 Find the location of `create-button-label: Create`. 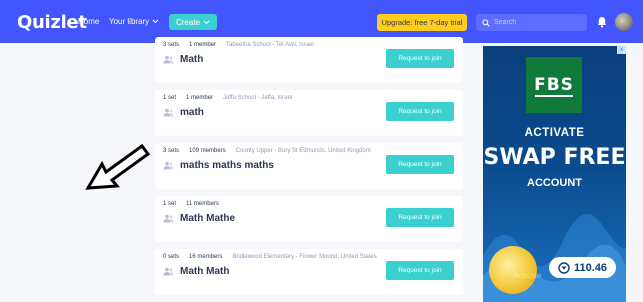

create-button-label: Create is located at coordinates (187, 22).